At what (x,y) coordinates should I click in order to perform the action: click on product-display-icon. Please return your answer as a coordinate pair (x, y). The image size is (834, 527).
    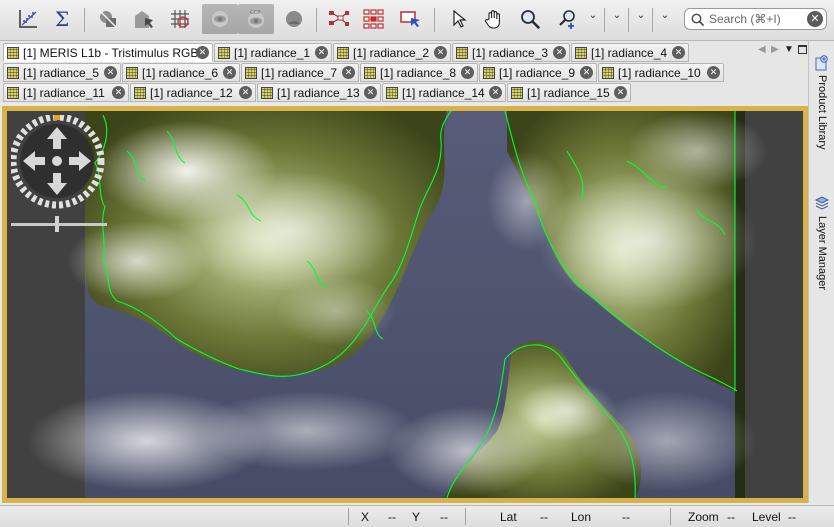
    Looking at the image, I should click on (410, 19).